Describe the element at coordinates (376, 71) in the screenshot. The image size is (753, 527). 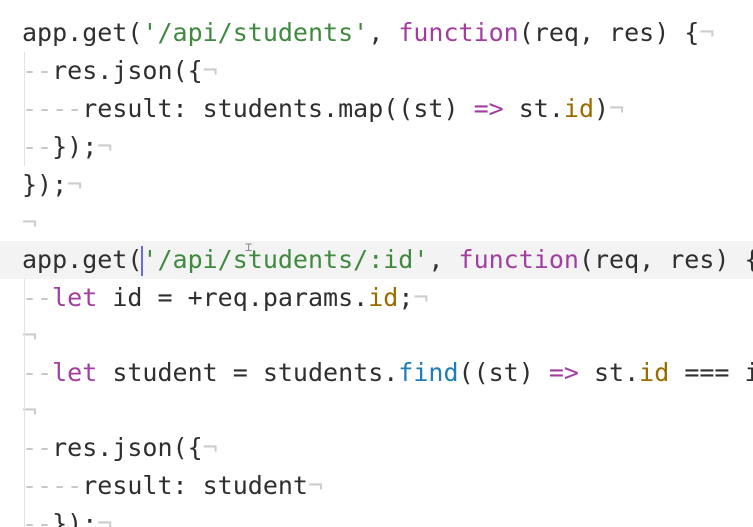
I see `code-line-2: --res.json({¬` at that location.